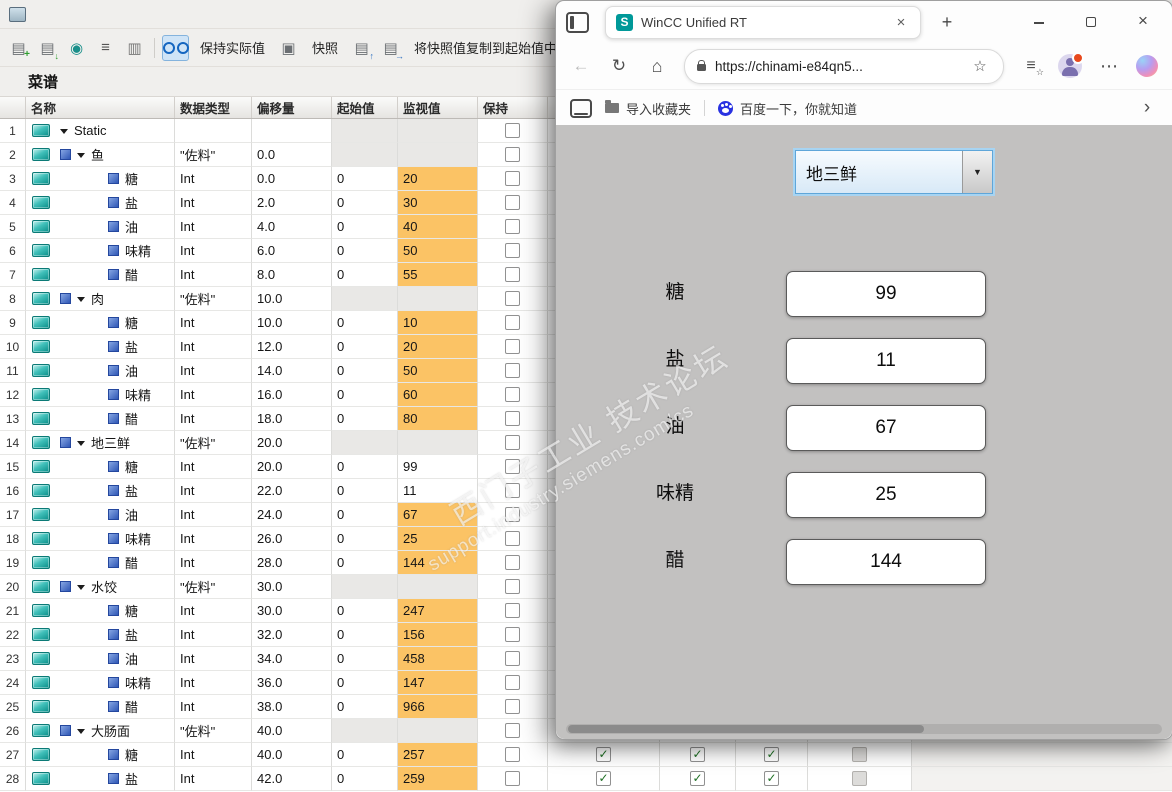 The image size is (1172, 792). Describe the element at coordinates (292, 227) in the screenshot. I see `offset-cell: 4.0` at that location.